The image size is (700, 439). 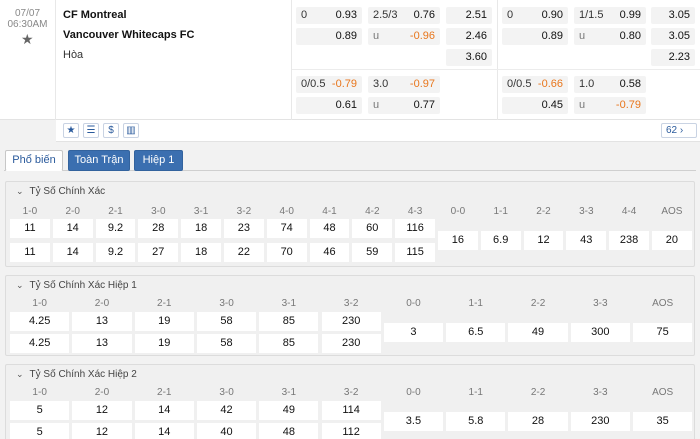 I want to click on h1-1x2-home: 3.05, so click(x=673, y=15).